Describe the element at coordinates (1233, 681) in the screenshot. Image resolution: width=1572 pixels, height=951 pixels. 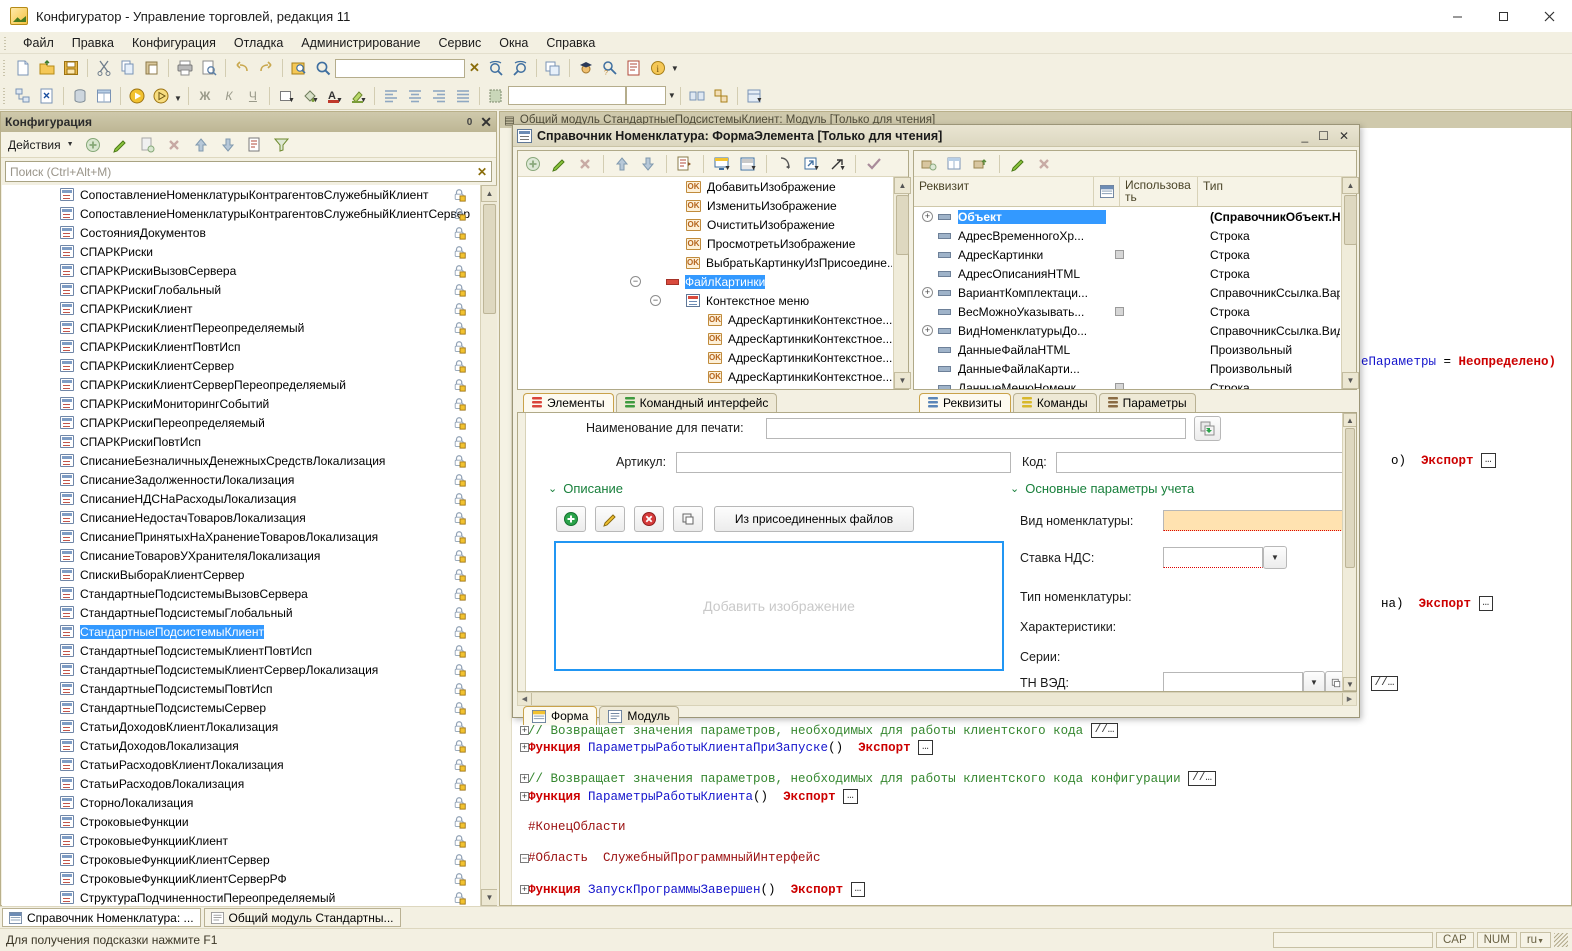
I see `tnved-input` at that location.